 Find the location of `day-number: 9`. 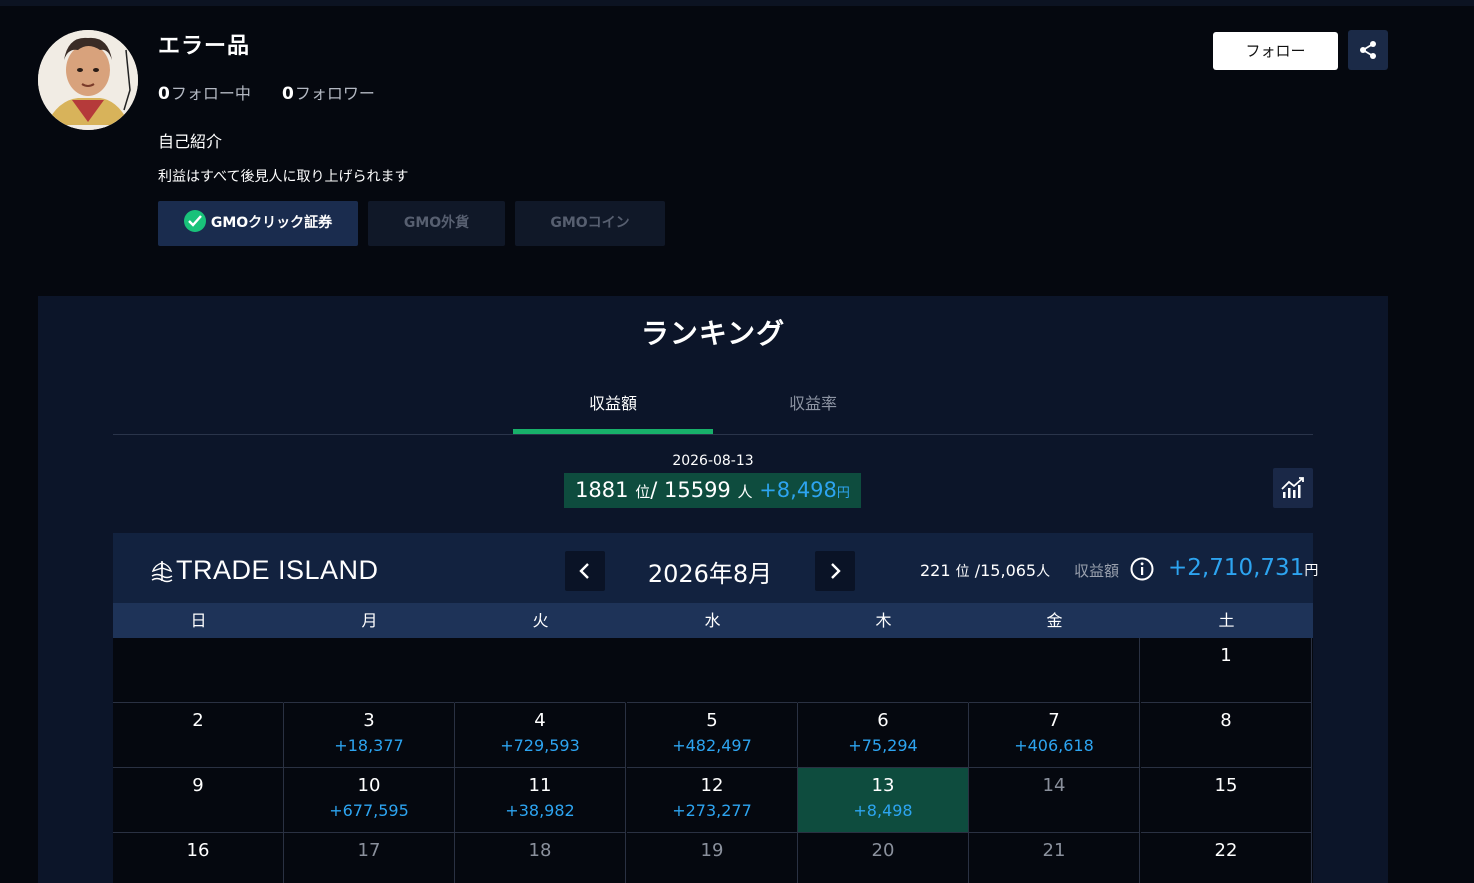

day-number: 9 is located at coordinates (198, 785).